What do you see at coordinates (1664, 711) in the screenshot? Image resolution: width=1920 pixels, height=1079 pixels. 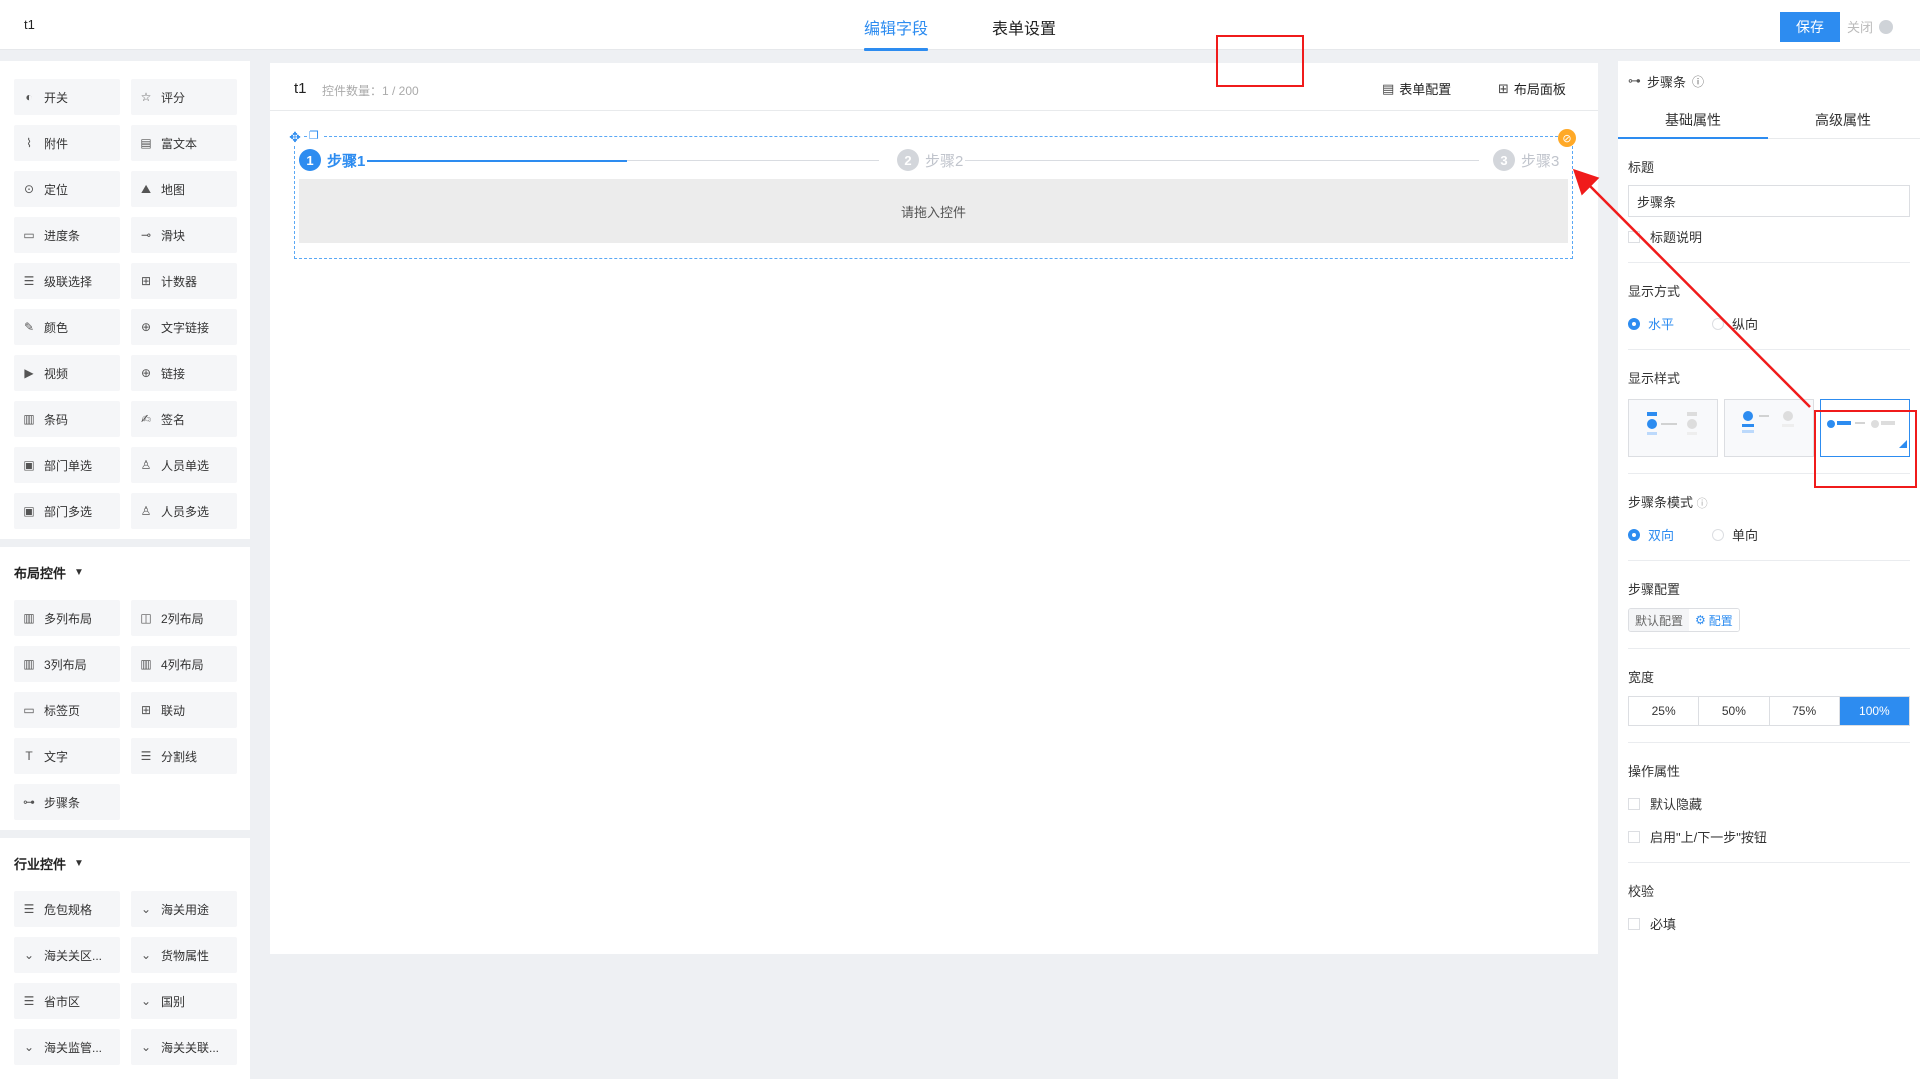 I see `width-25: 25%` at bounding box center [1664, 711].